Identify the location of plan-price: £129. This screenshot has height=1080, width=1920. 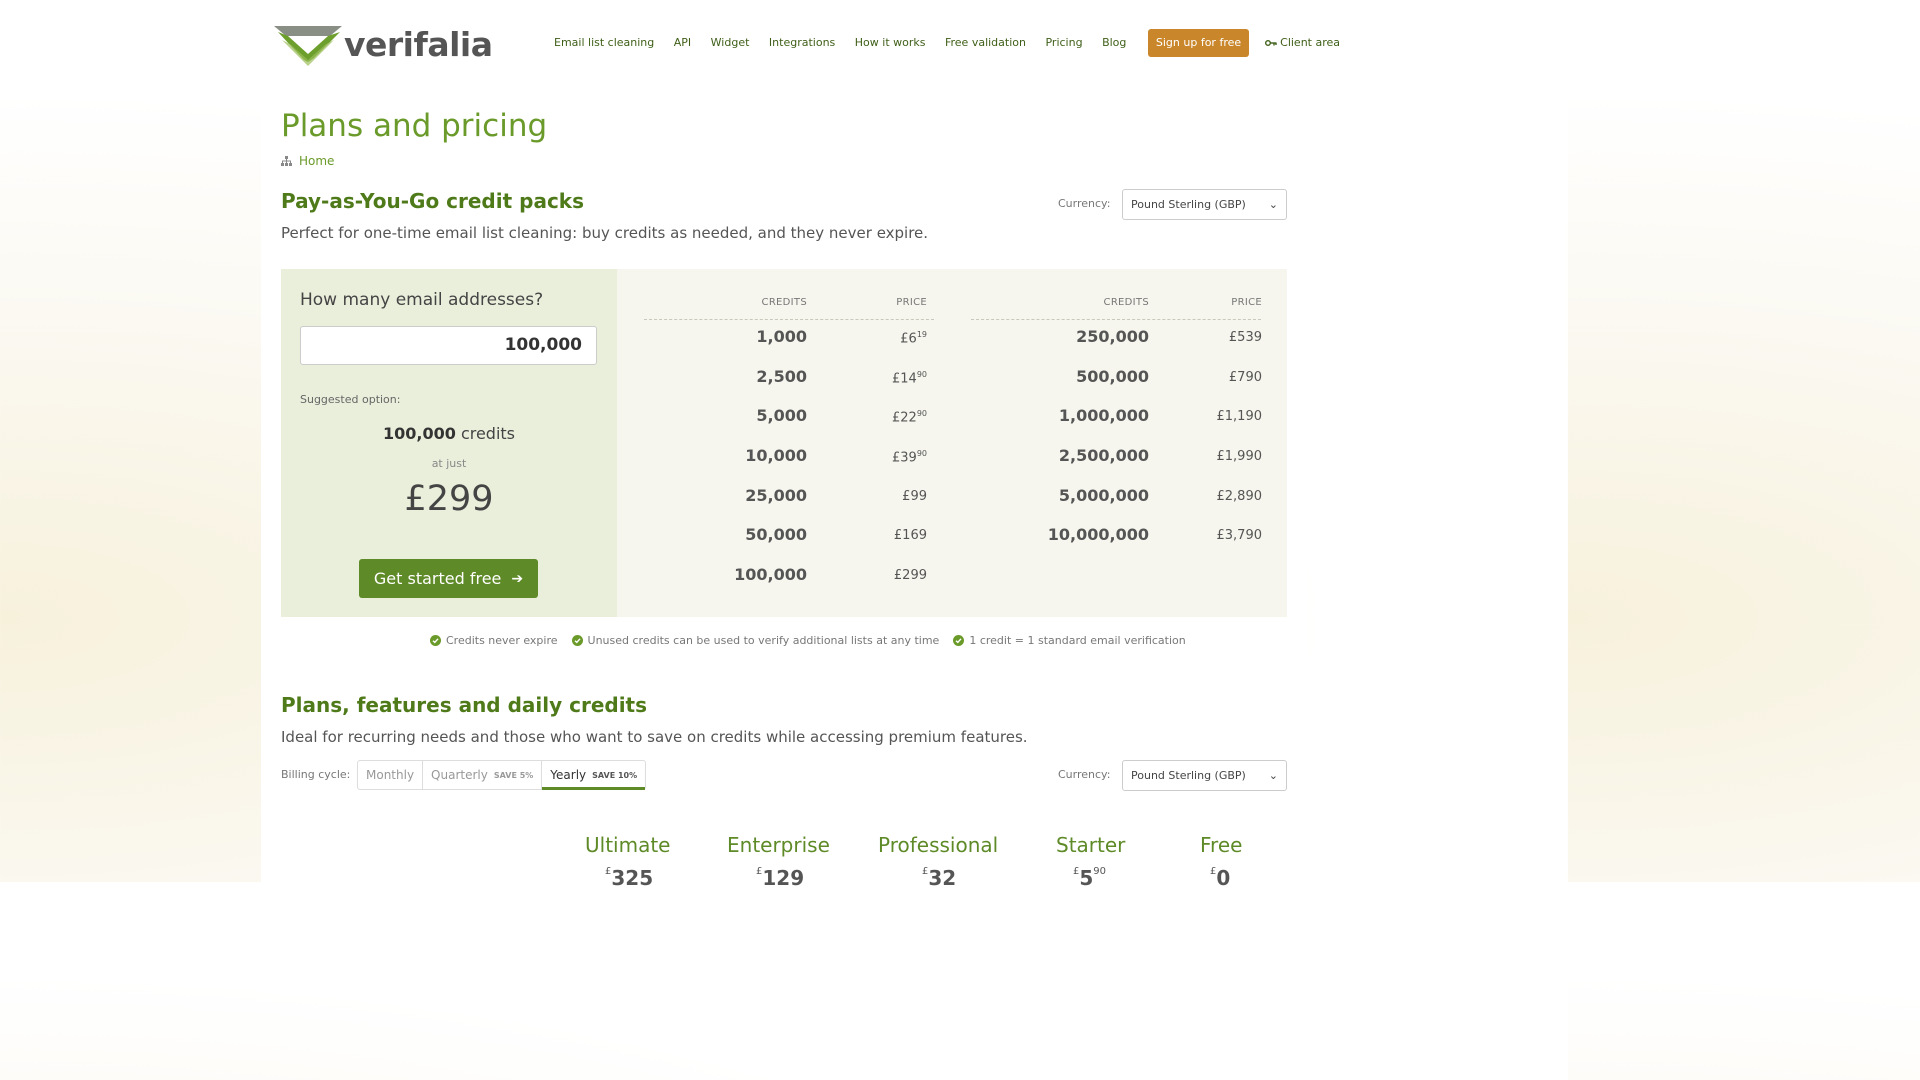
(780, 878).